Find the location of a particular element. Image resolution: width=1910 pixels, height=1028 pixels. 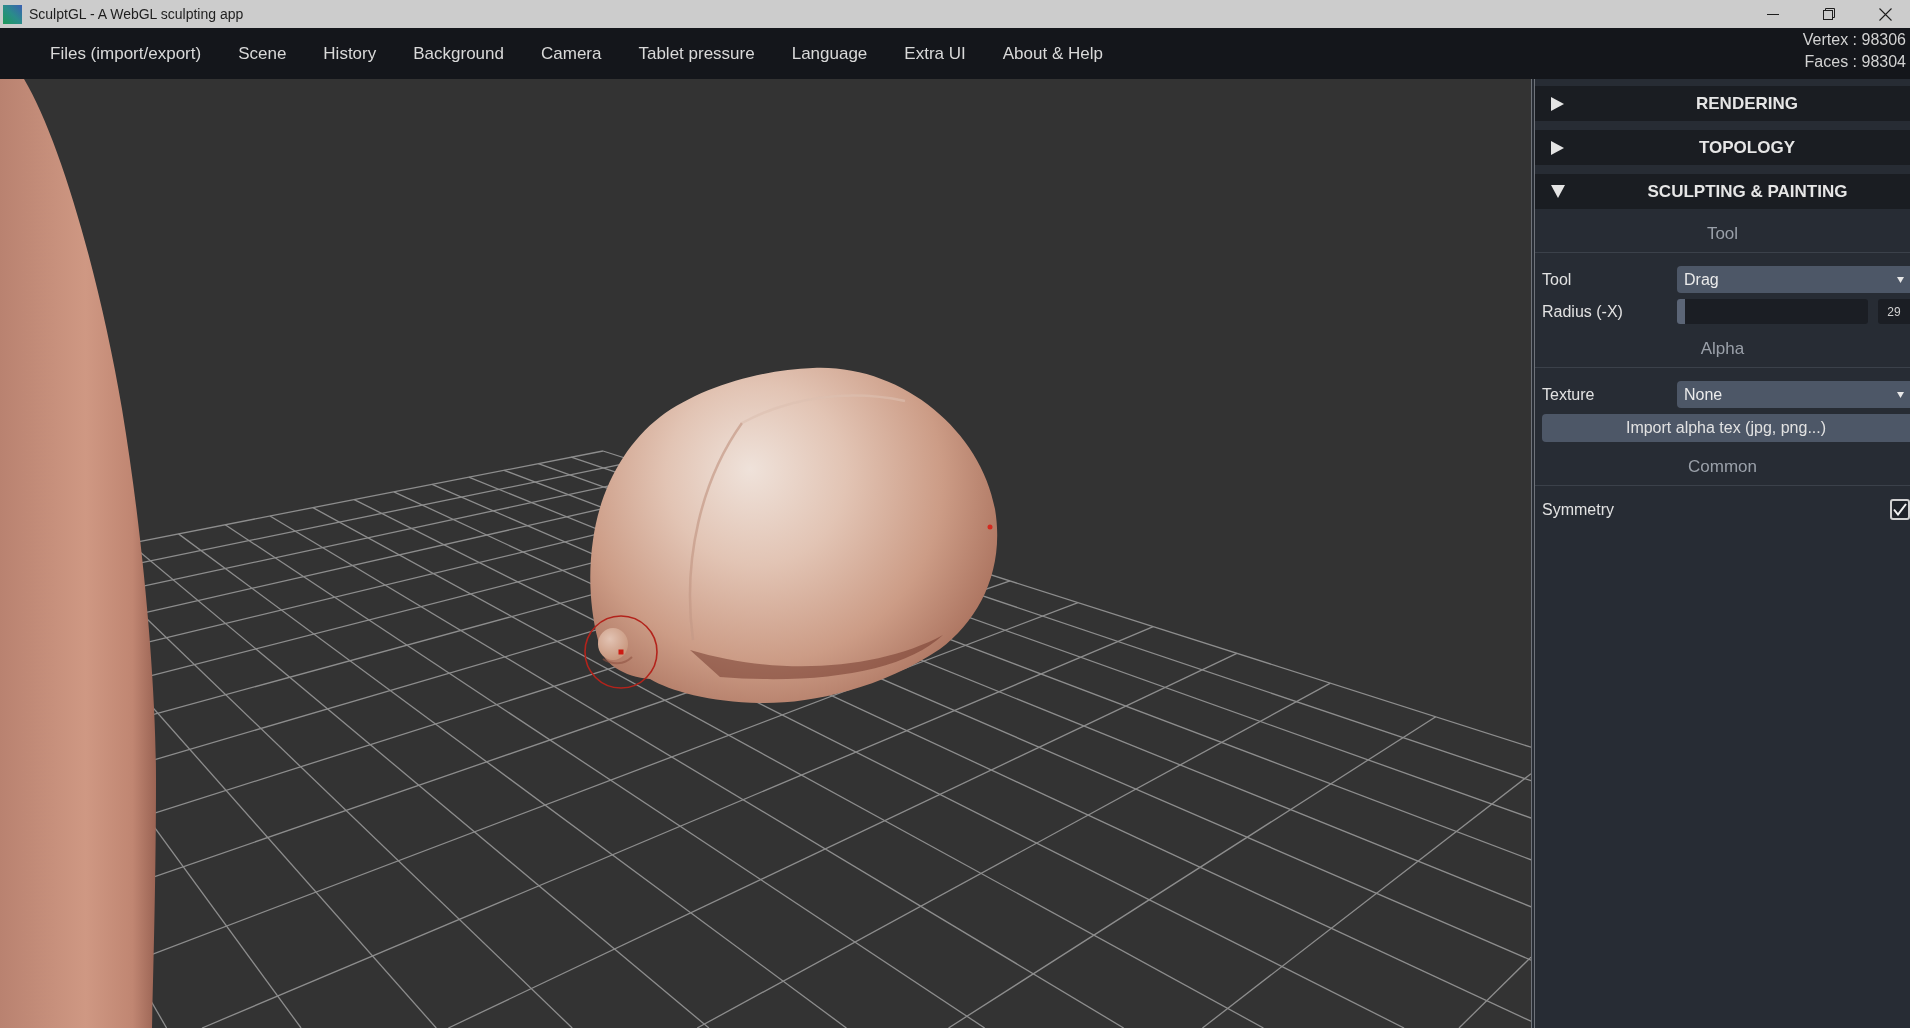

mesh-stat-text: Faces : 98304 is located at coordinates (1855, 62).